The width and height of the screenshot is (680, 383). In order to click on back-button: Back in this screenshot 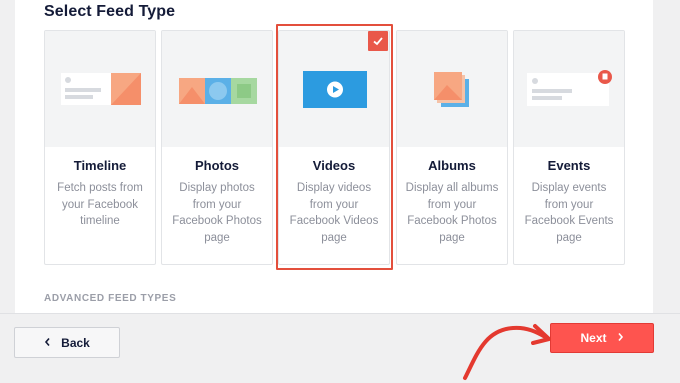, I will do `click(67, 342)`.